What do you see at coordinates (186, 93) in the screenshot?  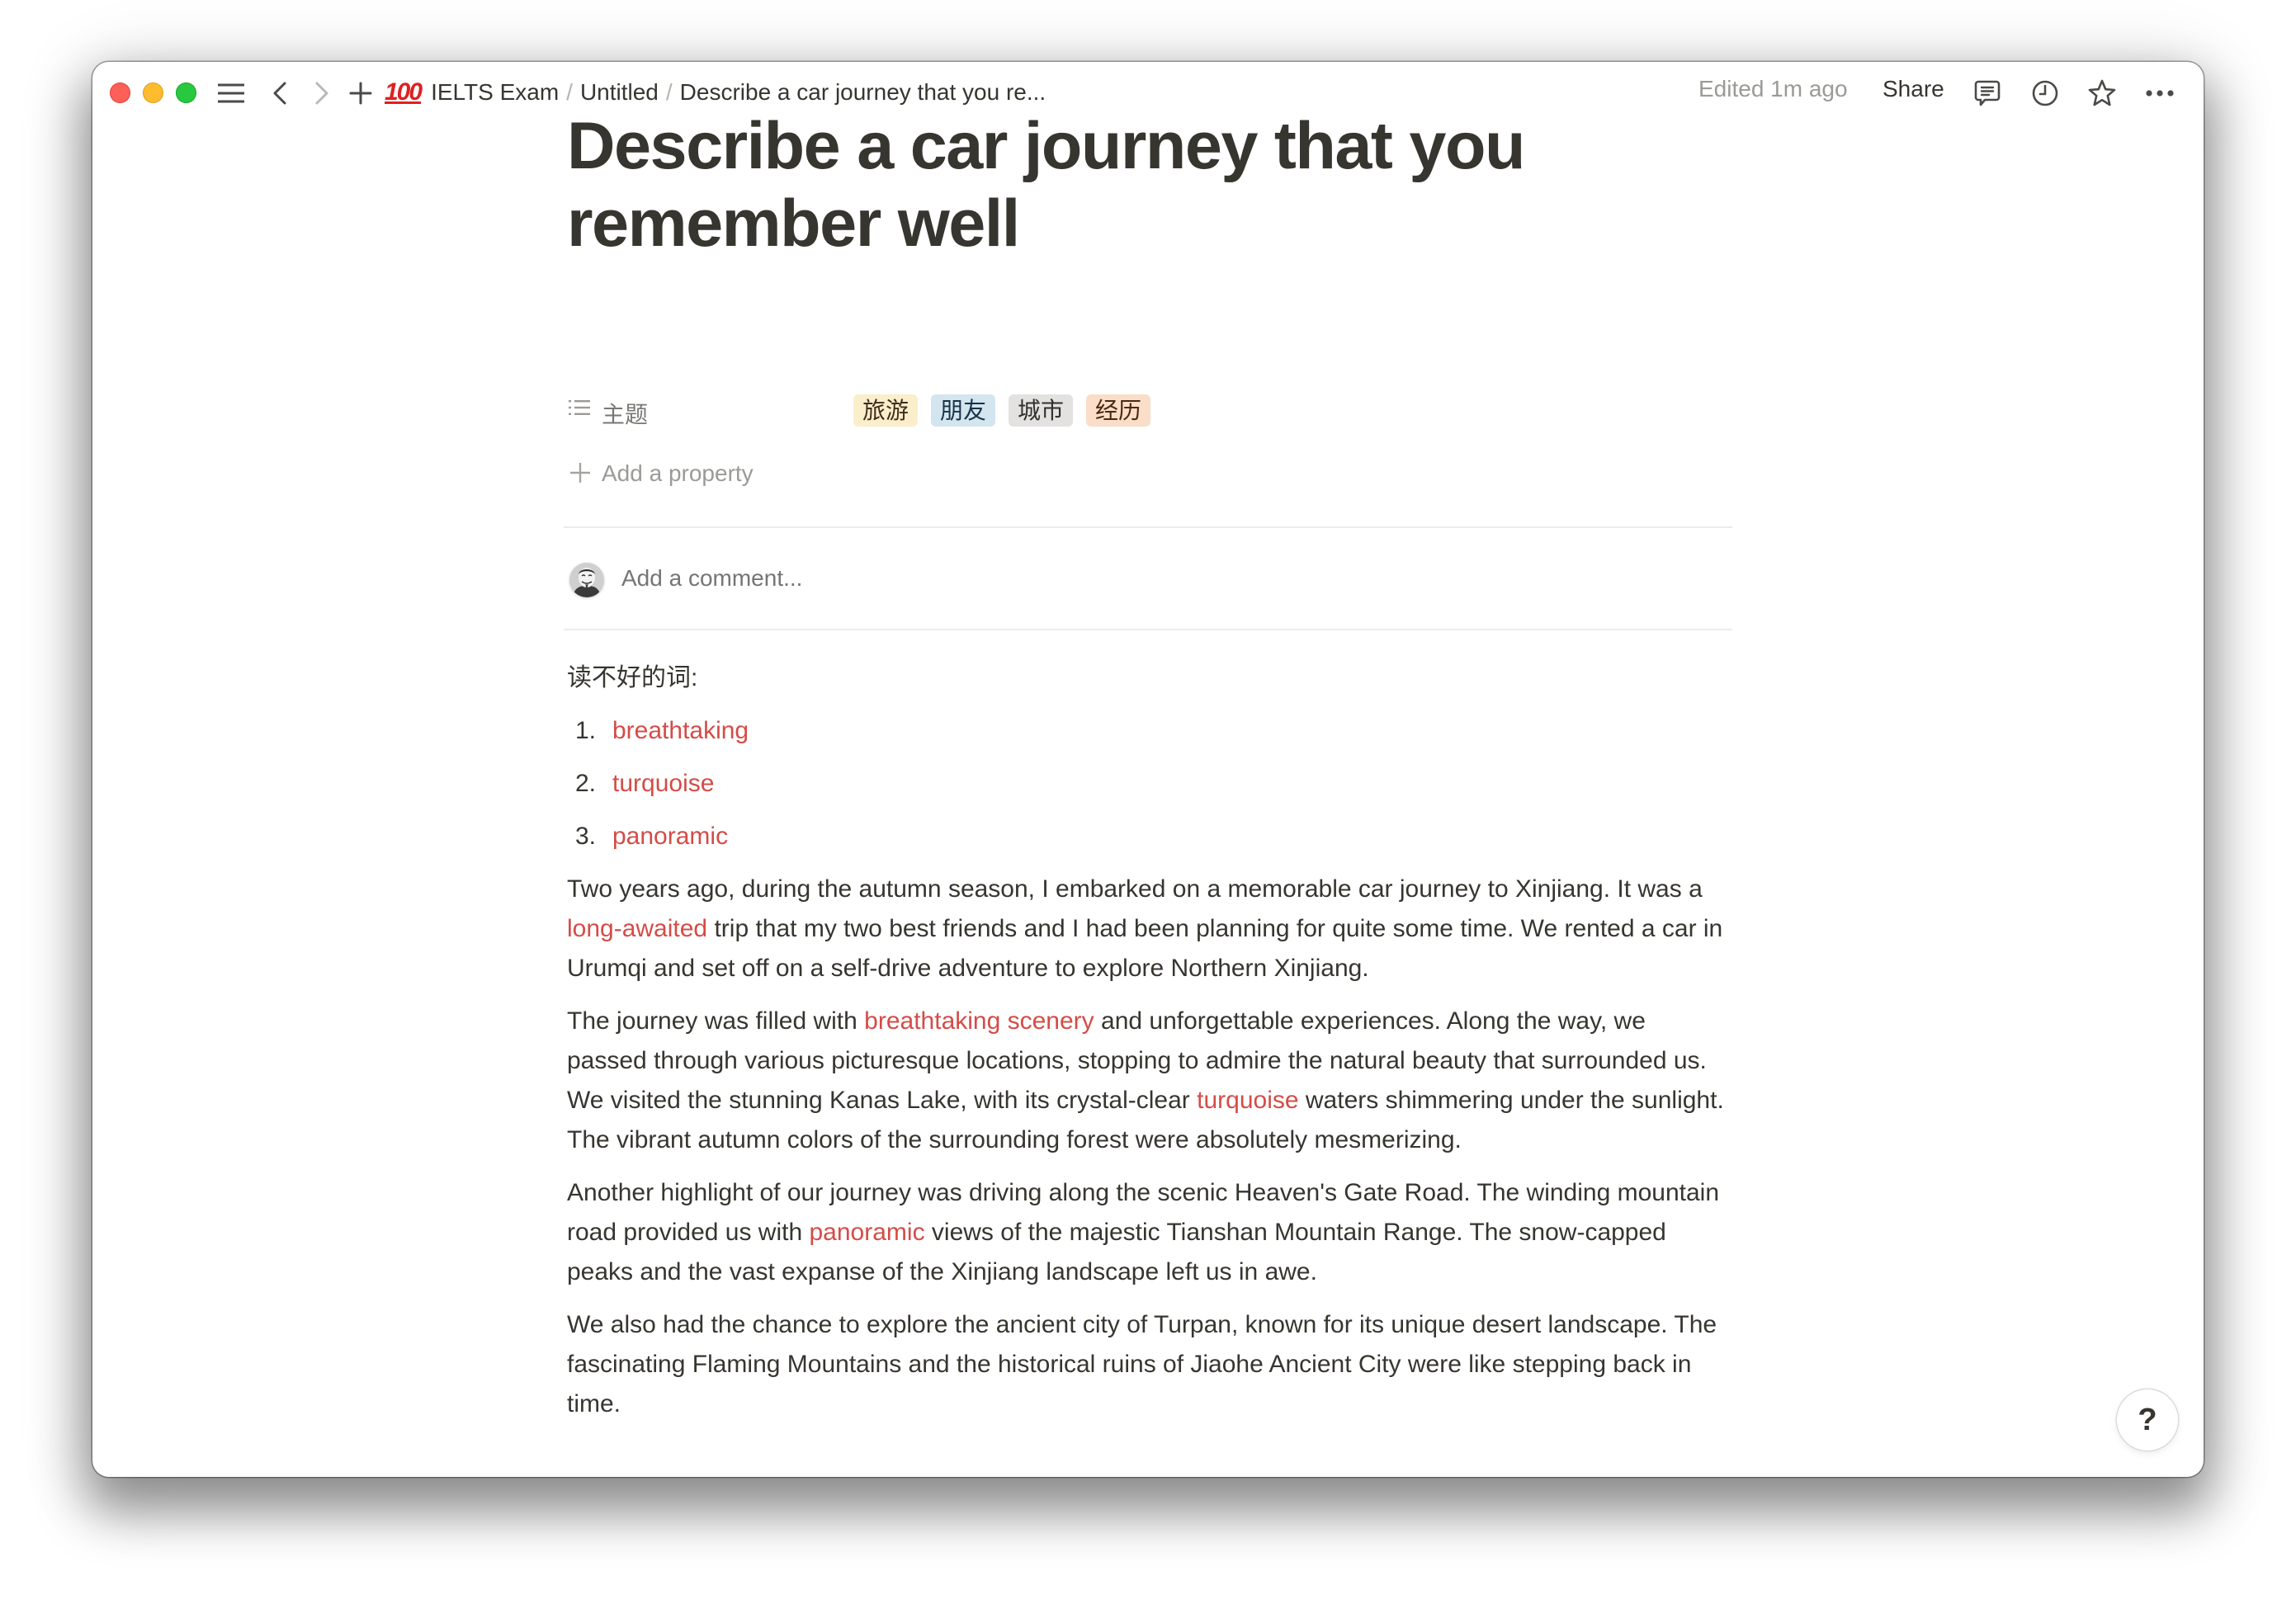 I see `zoom-window-button` at bounding box center [186, 93].